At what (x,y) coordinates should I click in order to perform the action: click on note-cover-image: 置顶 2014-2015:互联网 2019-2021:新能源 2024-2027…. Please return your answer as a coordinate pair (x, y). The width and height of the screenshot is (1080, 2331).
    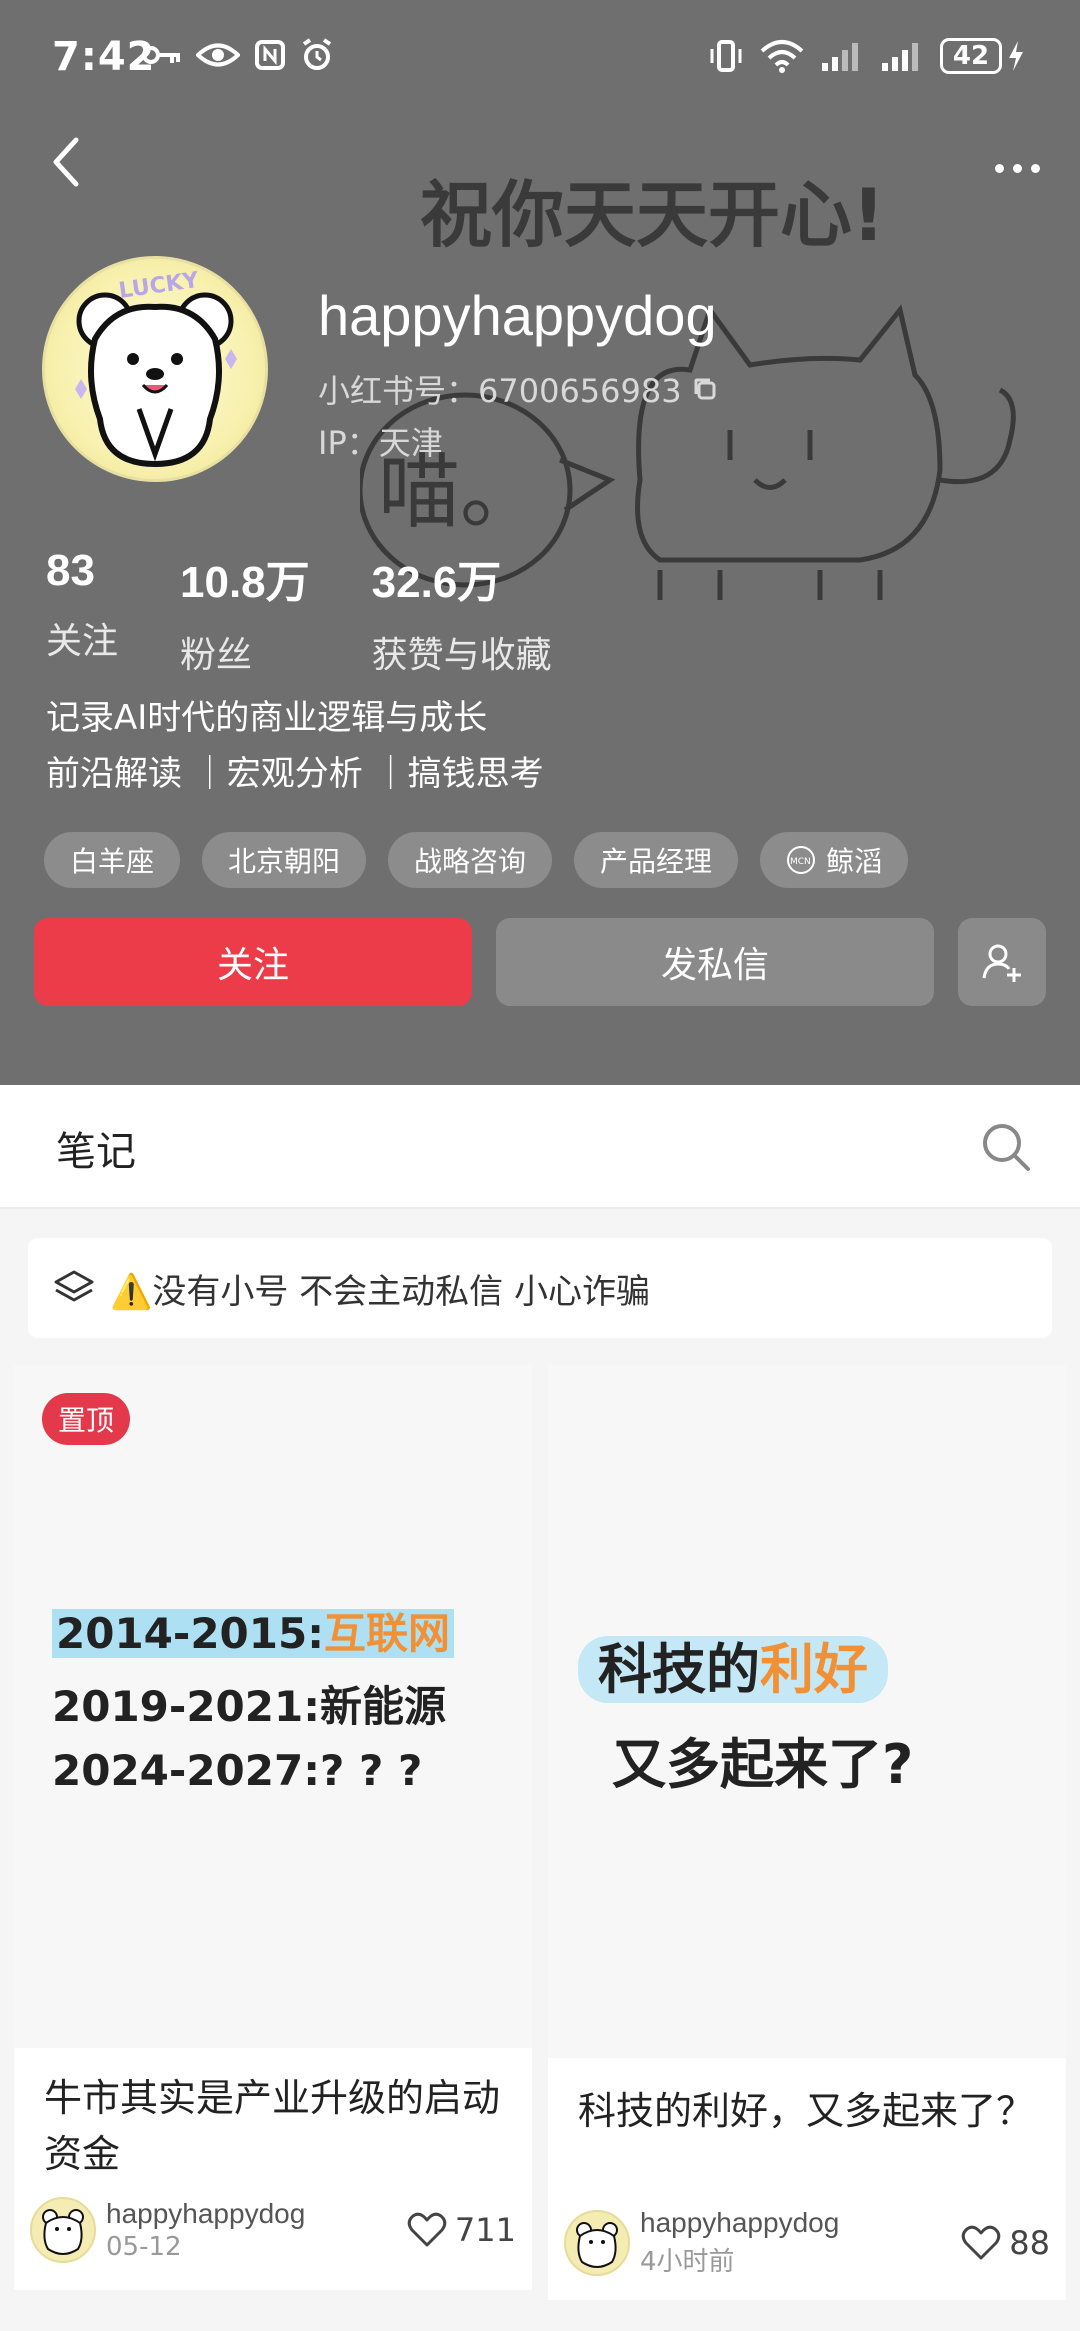
    Looking at the image, I should click on (273, 1706).